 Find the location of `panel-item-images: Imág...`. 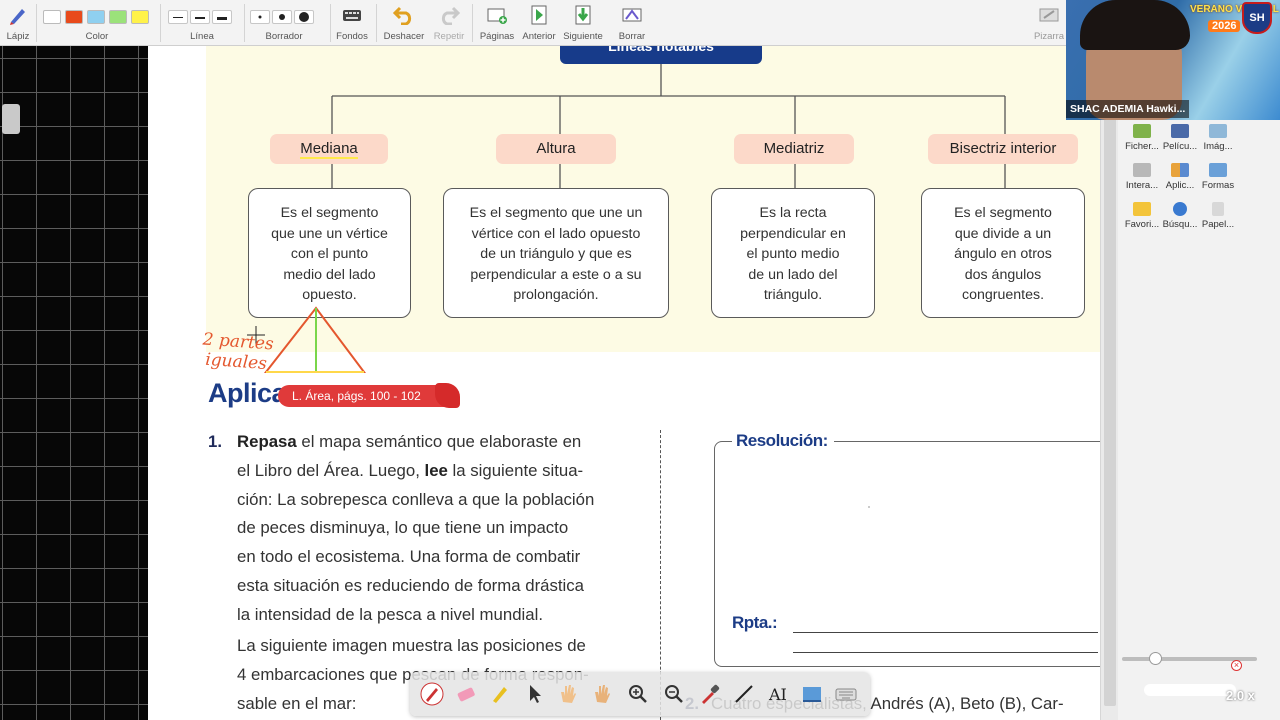

panel-item-images: Imág... is located at coordinates (1218, 138).